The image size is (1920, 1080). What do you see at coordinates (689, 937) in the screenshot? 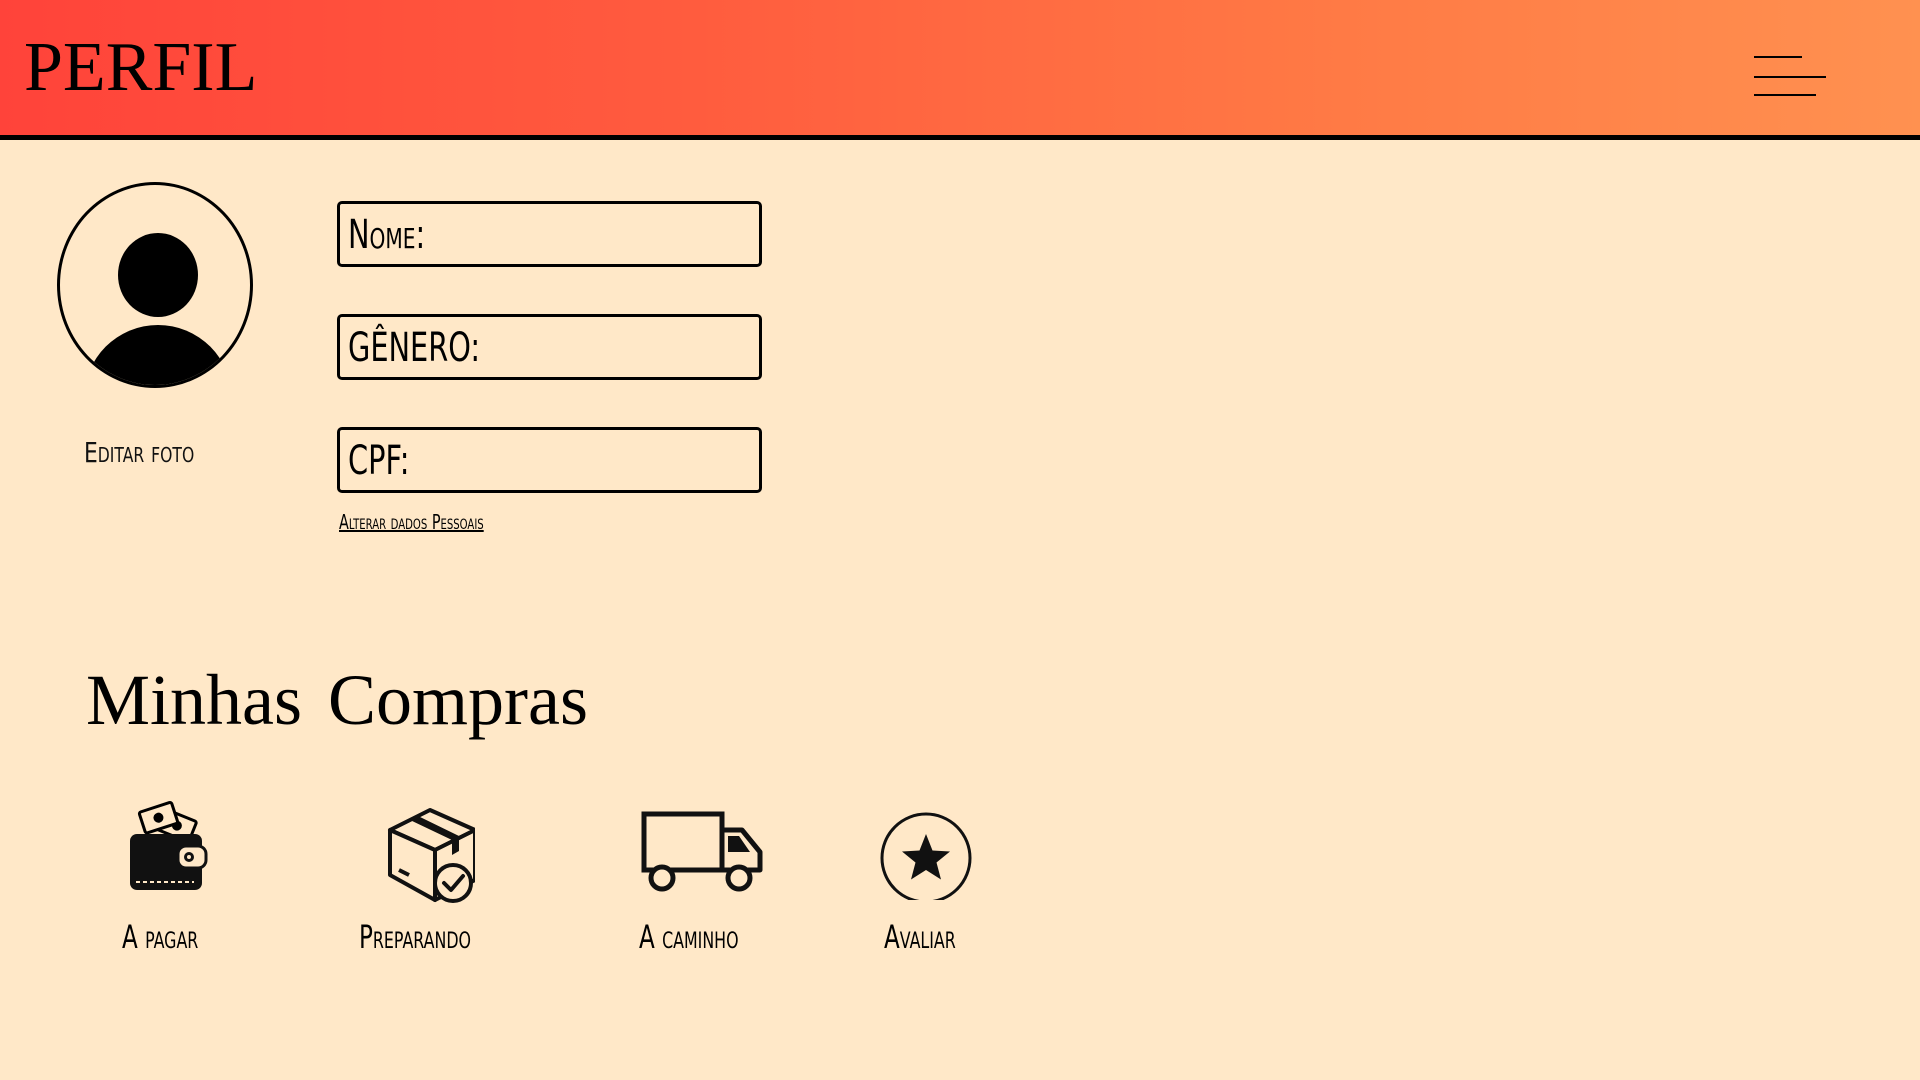
I see `on-the-way-label: A caminho` at bounding box center [689, 937].